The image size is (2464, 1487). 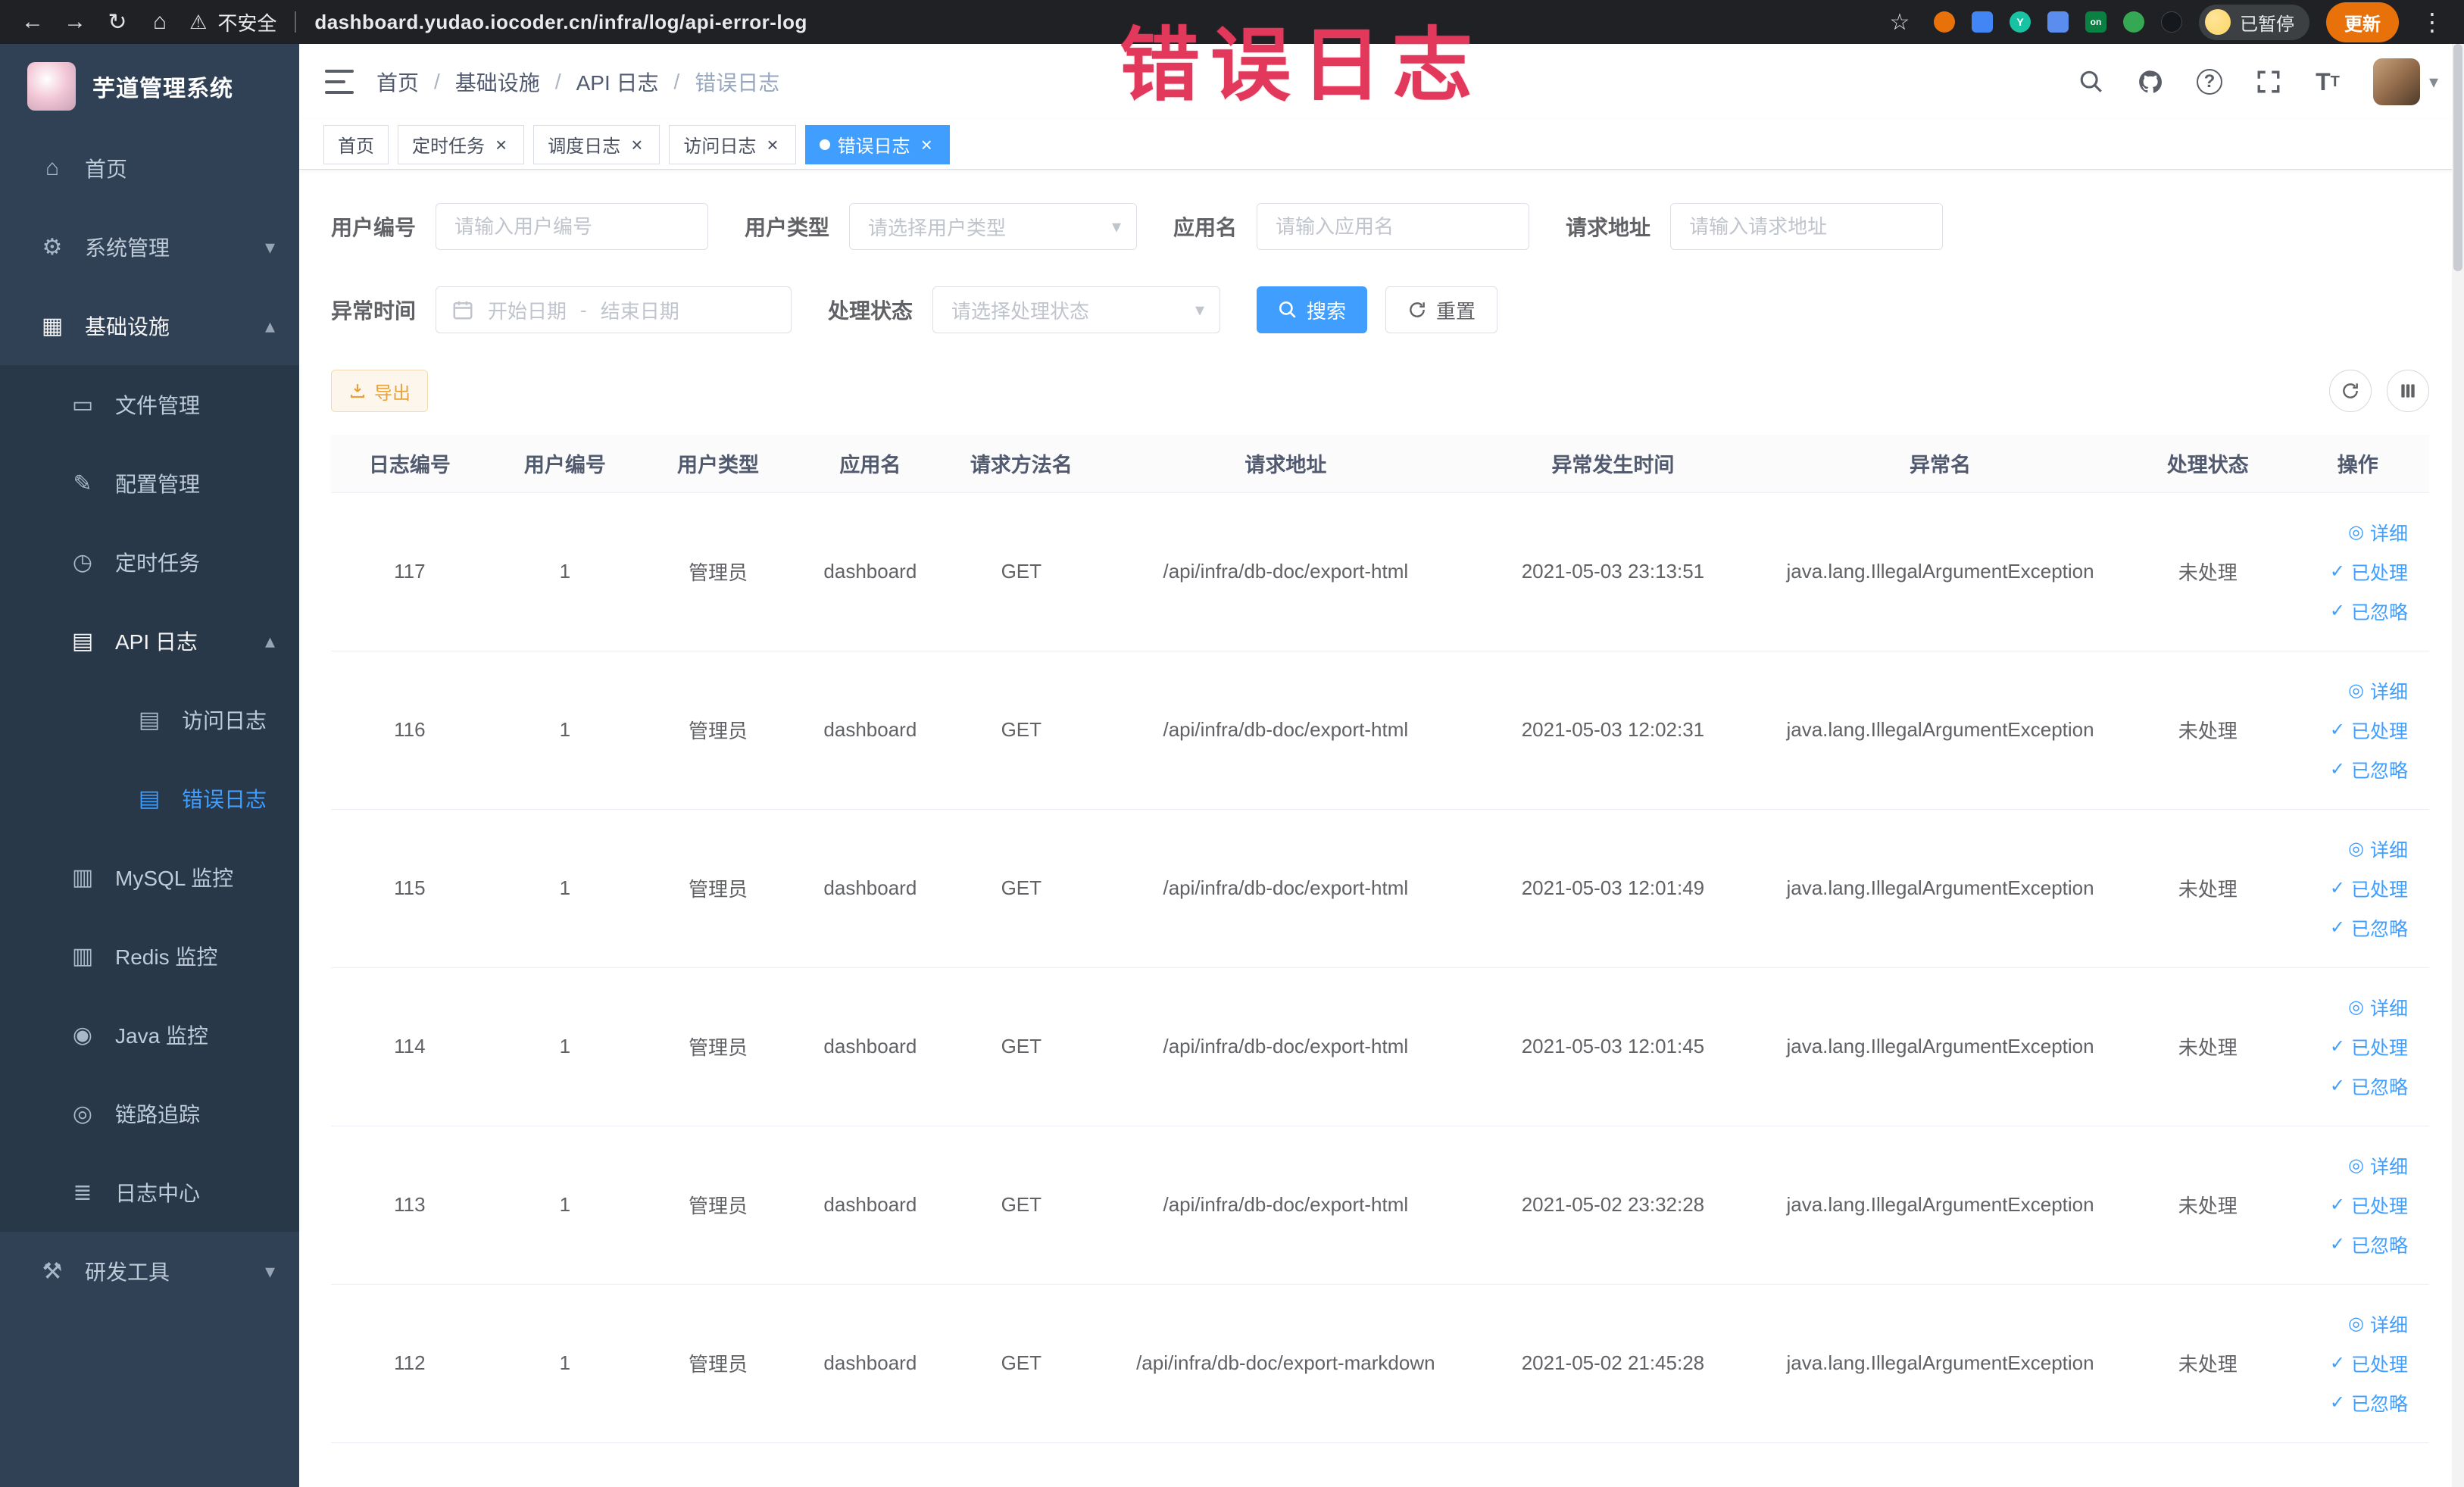 What do you see at coordinates (2020, 22) in the screenshot?
I see `extension-icon: Y` at bounding box center [2020, 22].